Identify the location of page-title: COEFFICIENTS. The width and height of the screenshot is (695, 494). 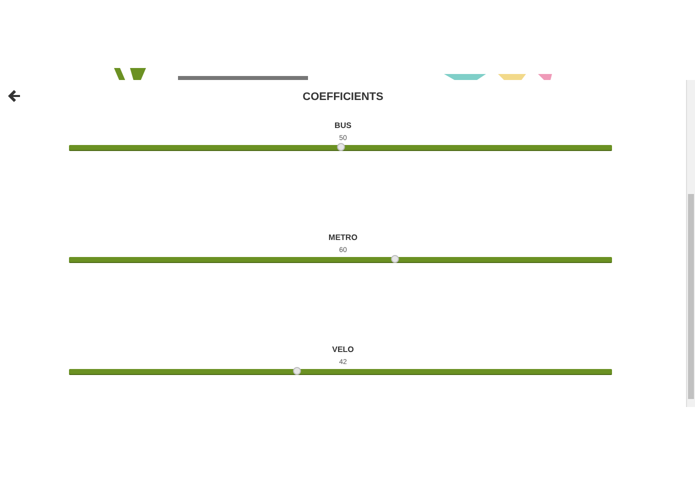
(343, 97).